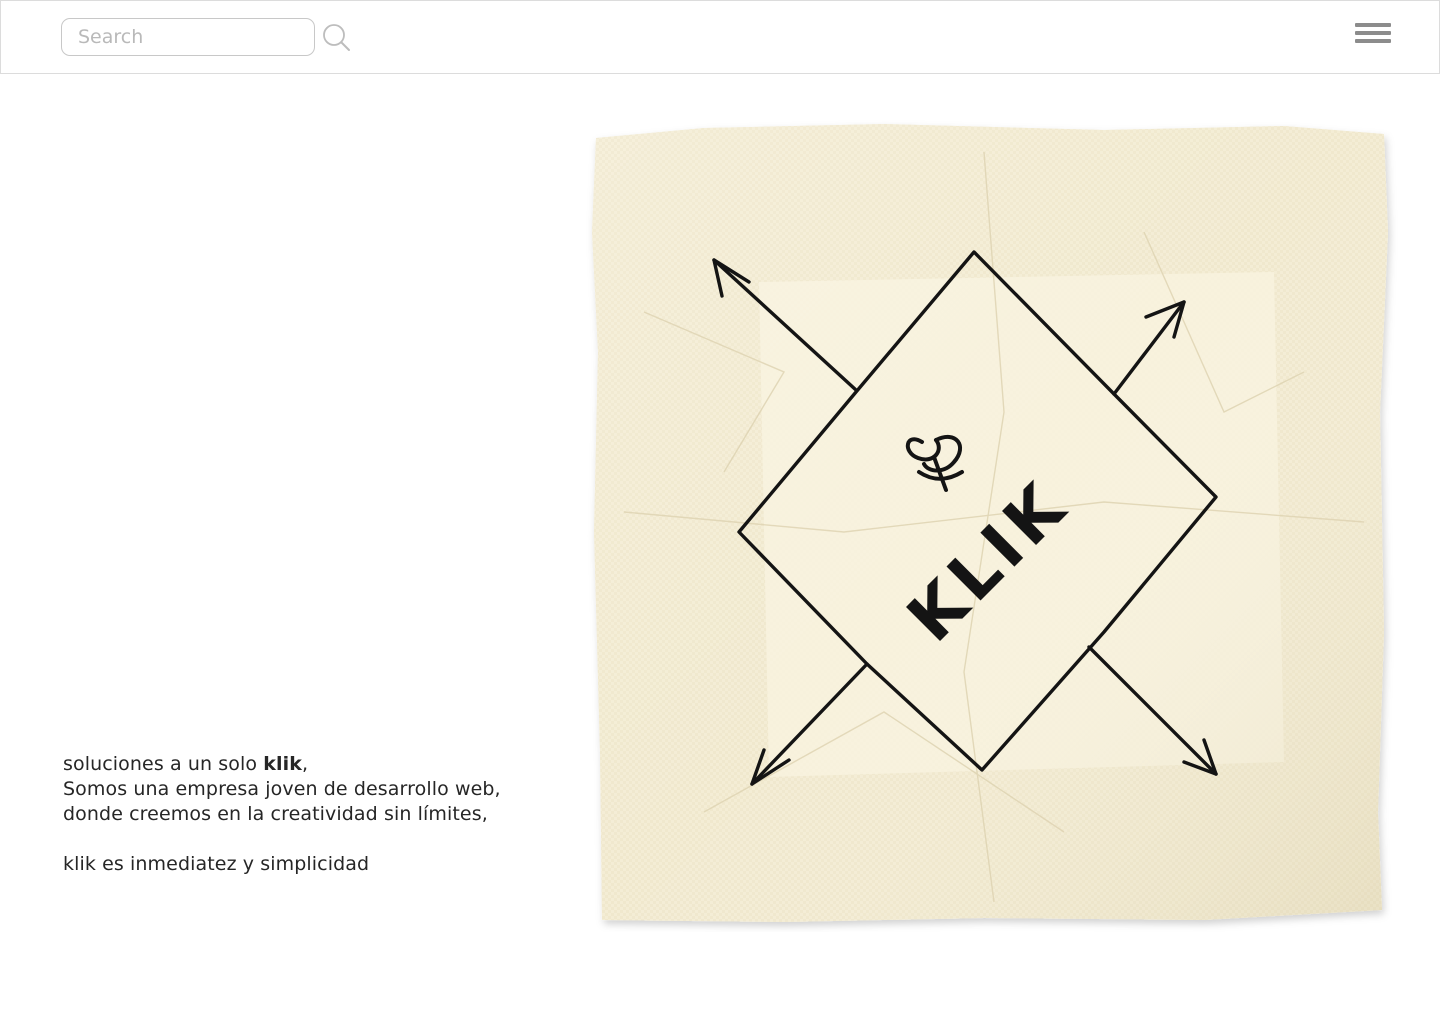  Describe the element at coordinates (720, 37) in the screenshot. I see `top-bar` at that location.